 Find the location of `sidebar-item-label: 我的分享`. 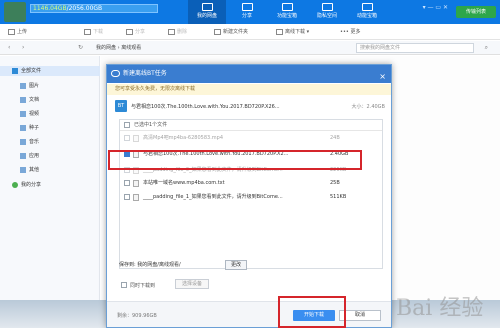

sidebar-item-label: 我的分享 is located at coordinates (31, 185).